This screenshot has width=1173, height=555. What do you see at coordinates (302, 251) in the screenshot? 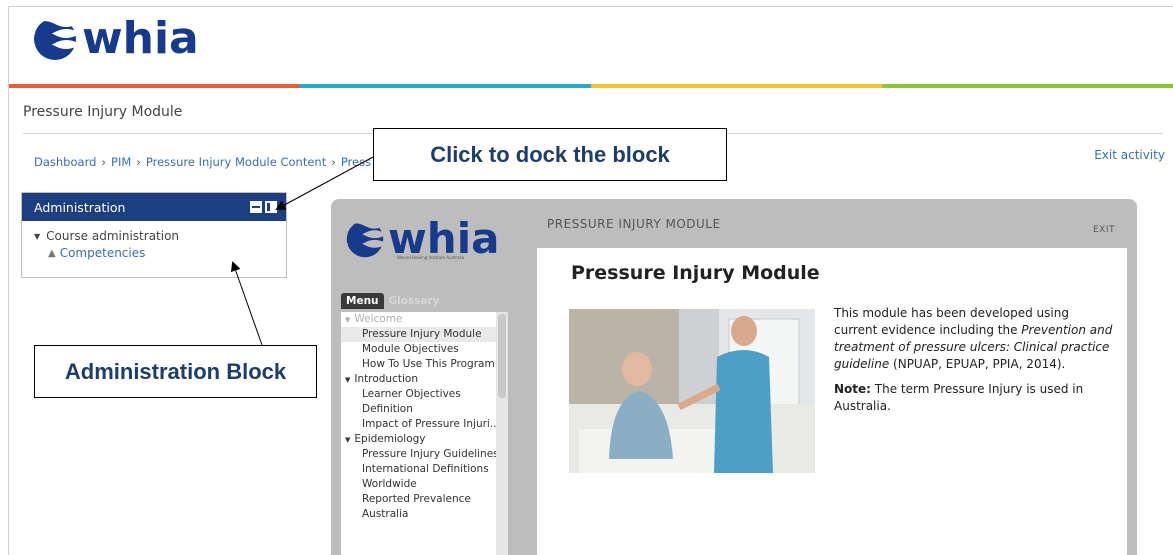
I see `annotation-arrows` at bounding box center [302, 251].